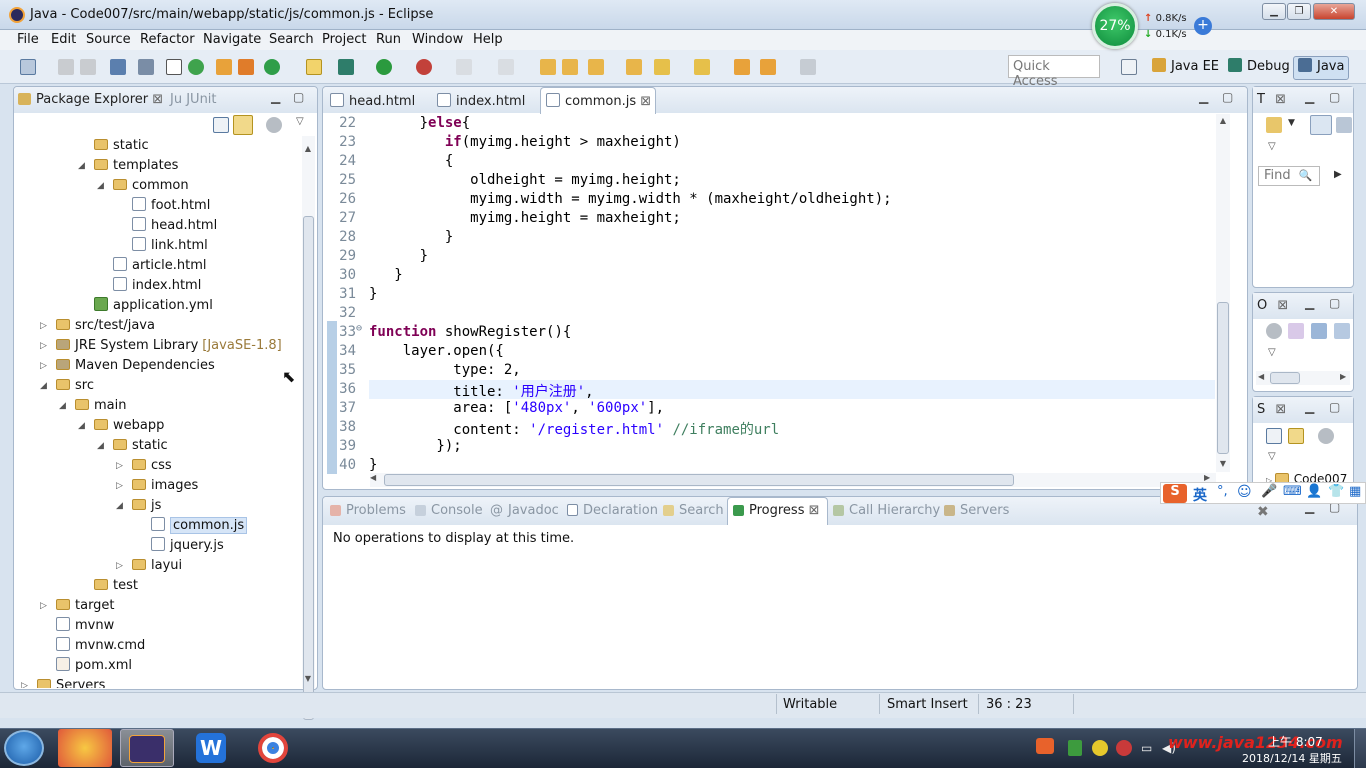  What do you see at coordinates (90, 99) in the screenshot?
I see `tab-package-explorer: Package Explorer ⊠` at bounding box center [90, 99].